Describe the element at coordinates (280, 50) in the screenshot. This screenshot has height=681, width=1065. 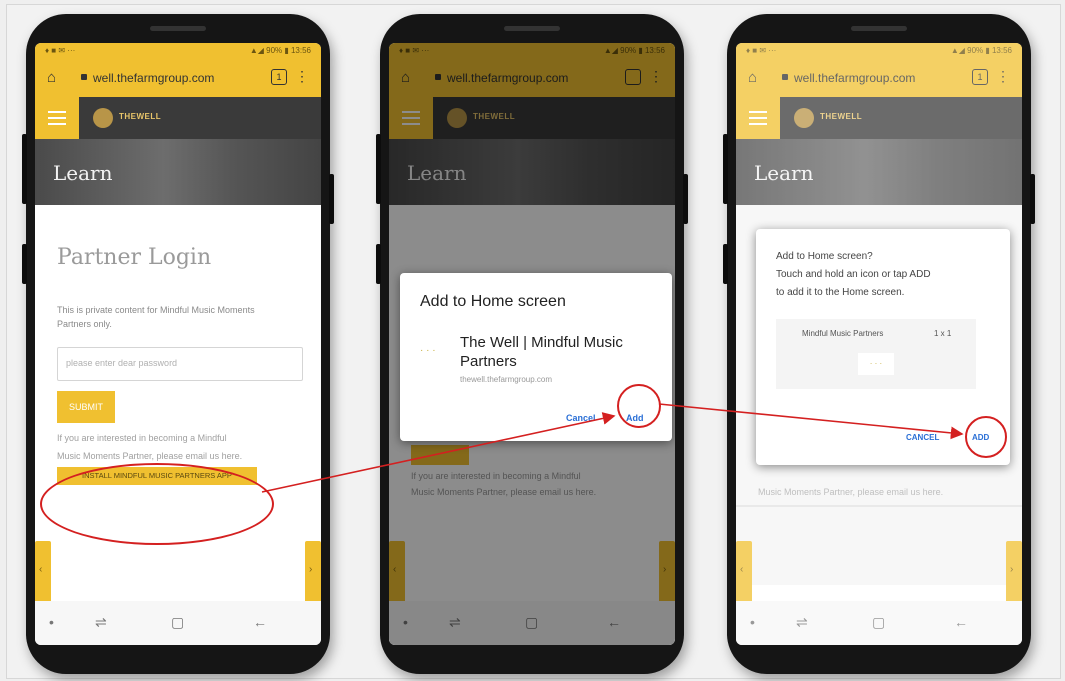
I see `status-icons-right: ▲◢ 90% ▮ 13:56` at that location.